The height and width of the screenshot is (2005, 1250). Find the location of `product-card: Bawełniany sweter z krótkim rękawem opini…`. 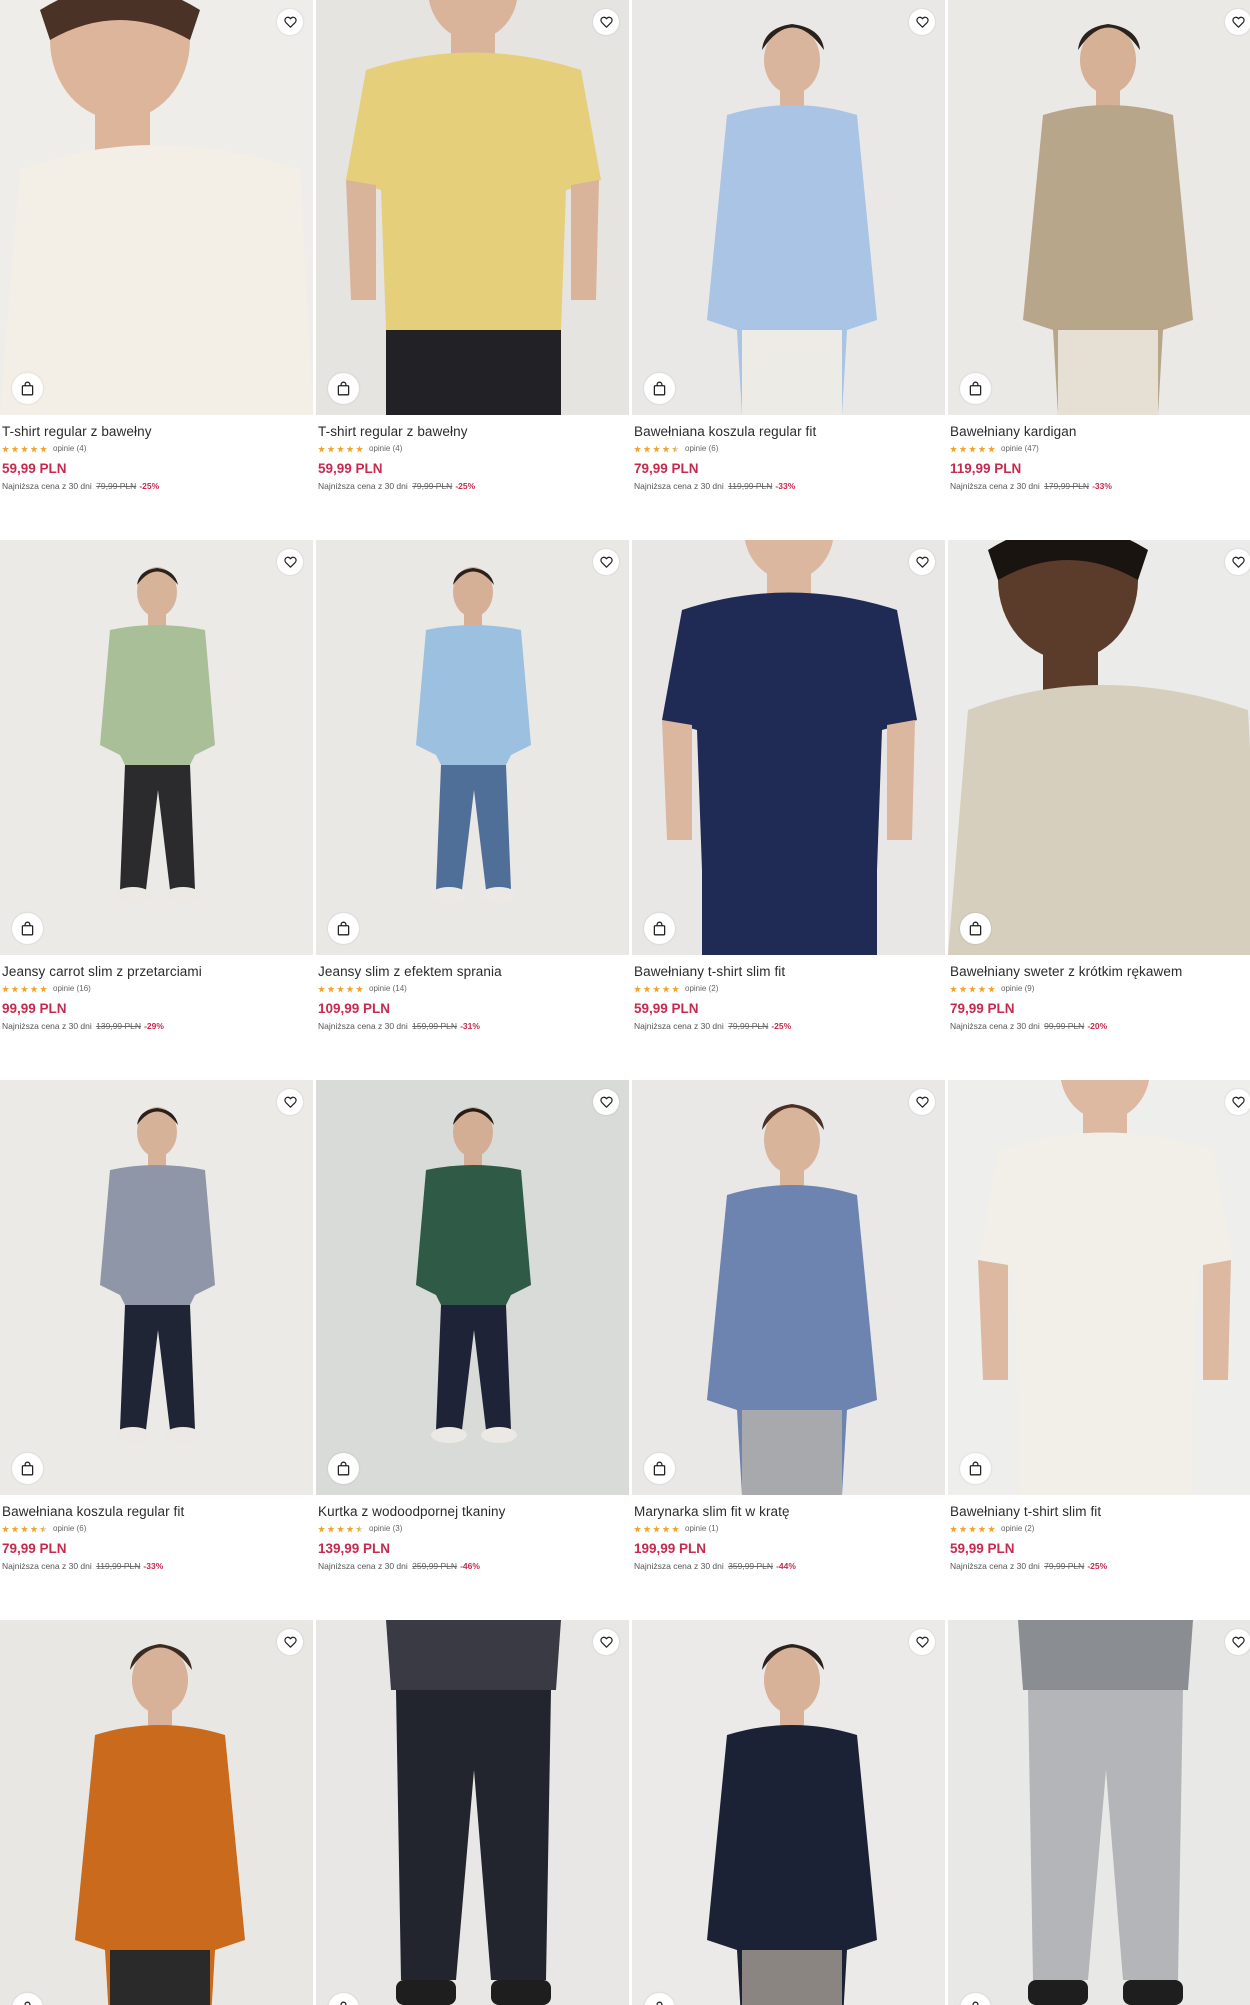

product-card: Bawełniany sweter z krótkim rękawem opini… is located at coordinates (1099, 800).